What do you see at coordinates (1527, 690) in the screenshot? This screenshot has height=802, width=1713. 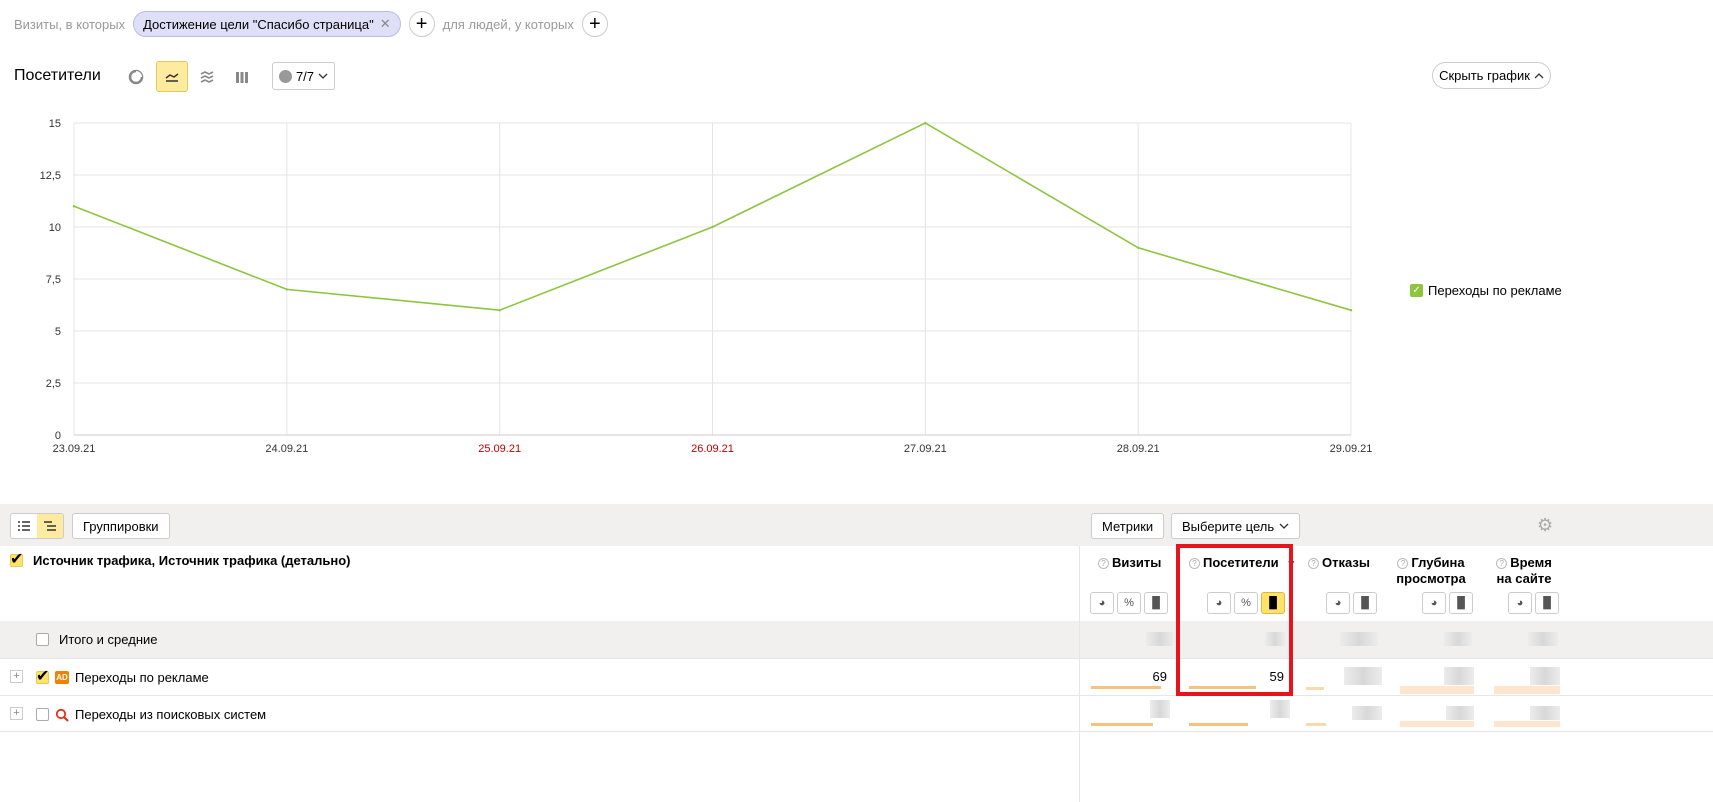 I see `time-share-bar` at bounding box center [1527, 690].